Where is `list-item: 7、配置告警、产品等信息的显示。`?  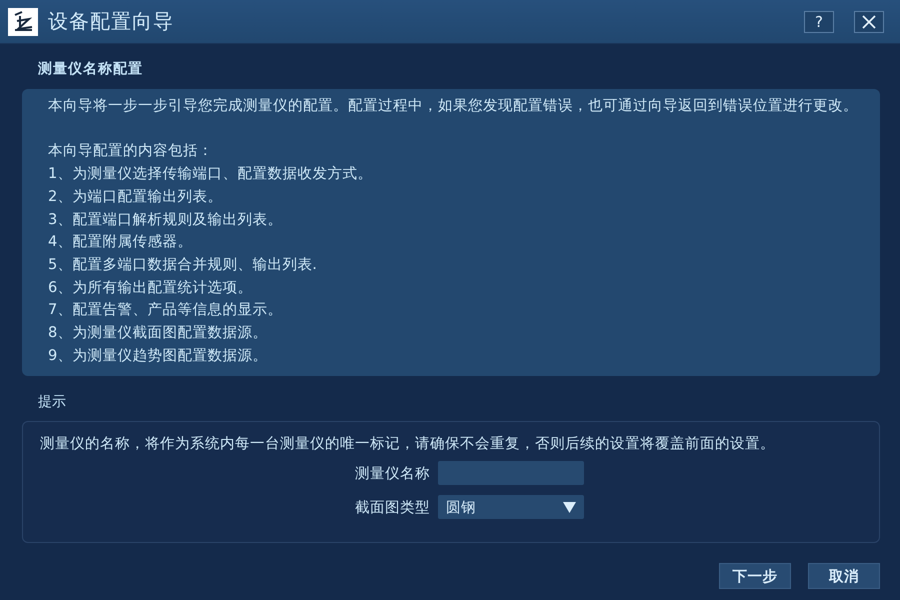 list-item: 7、配置告警、产品等信息的显示。 is located at coordinates (166, 310).